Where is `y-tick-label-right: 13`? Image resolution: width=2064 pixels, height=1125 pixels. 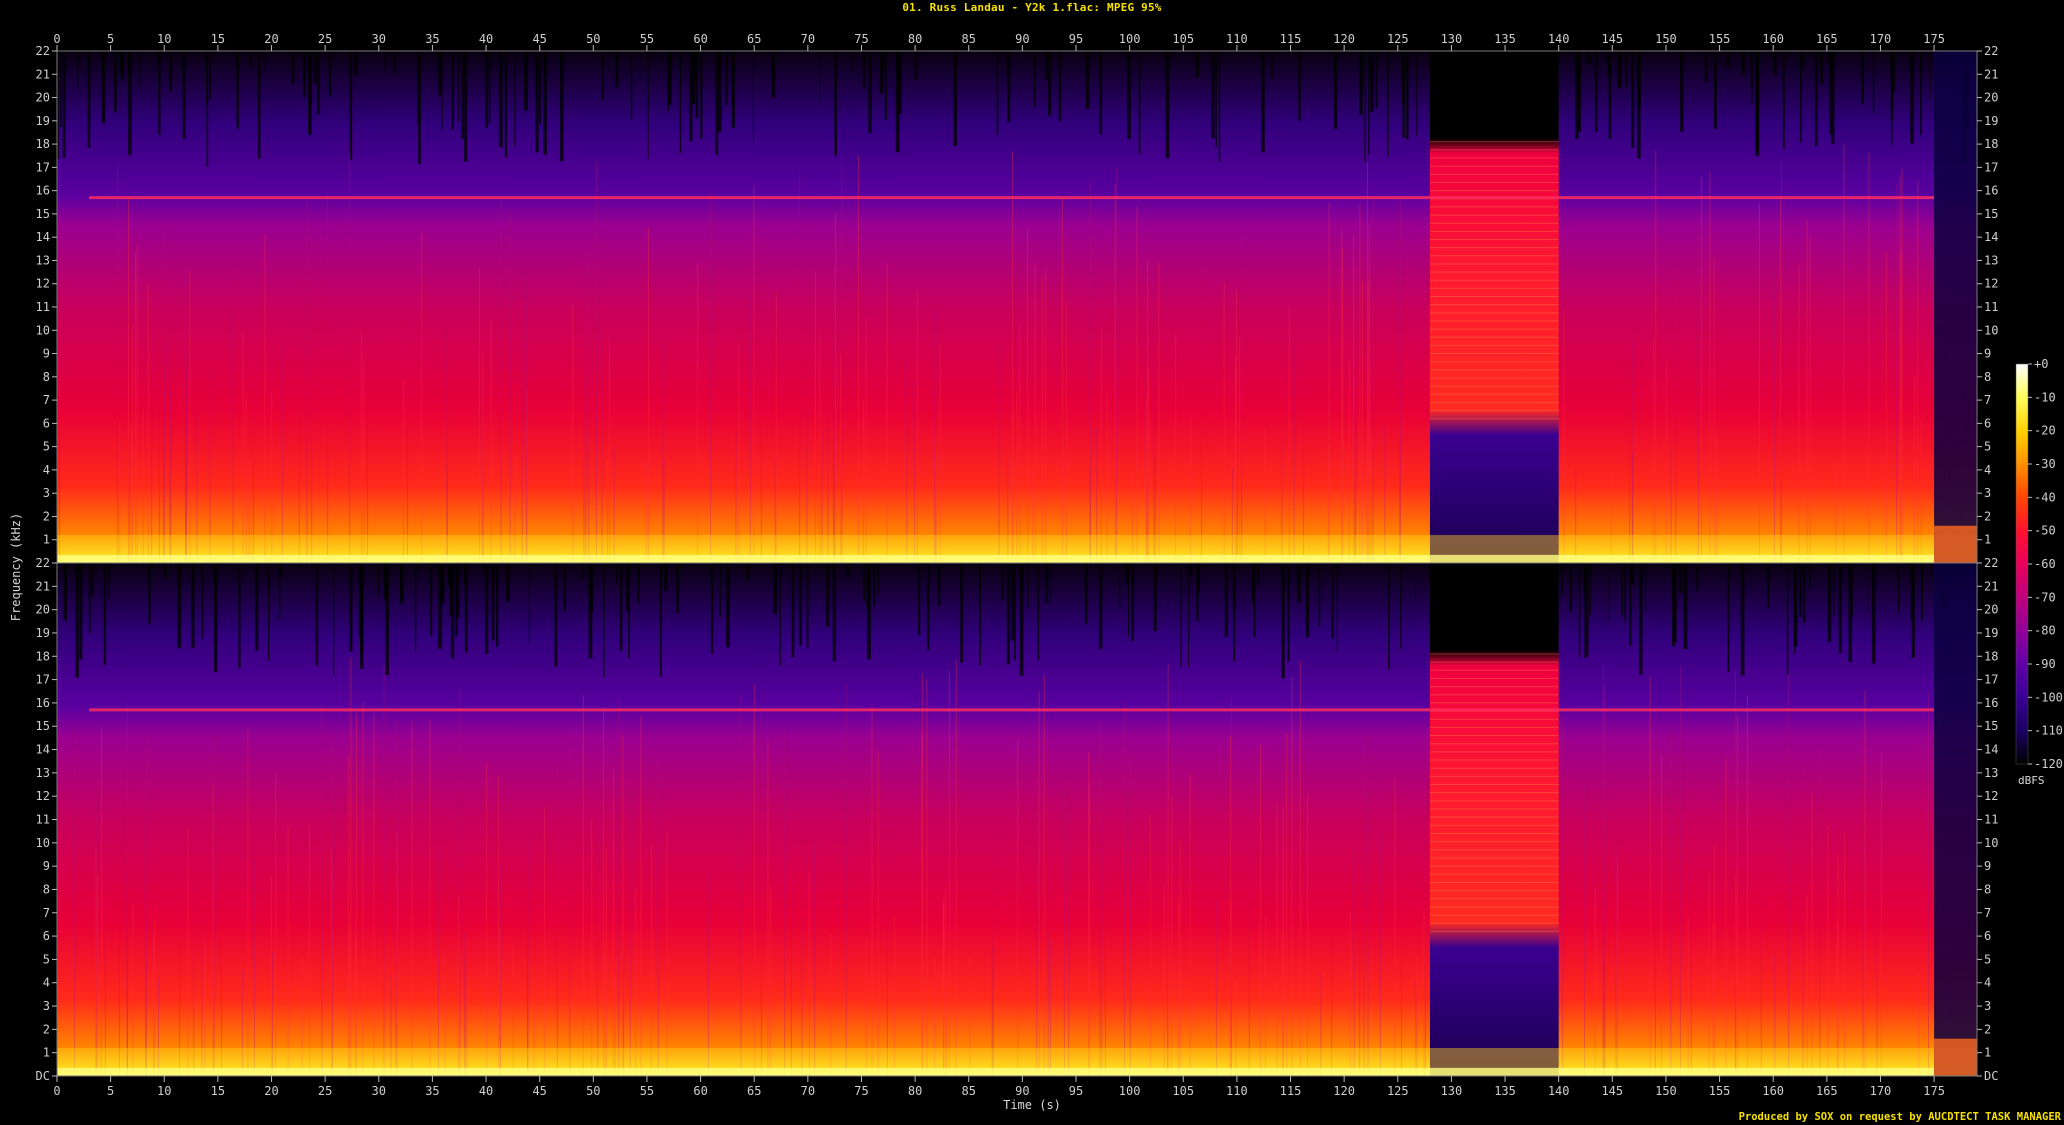
y-tick-label-right: 13 is located at coordinates (1991, 773).